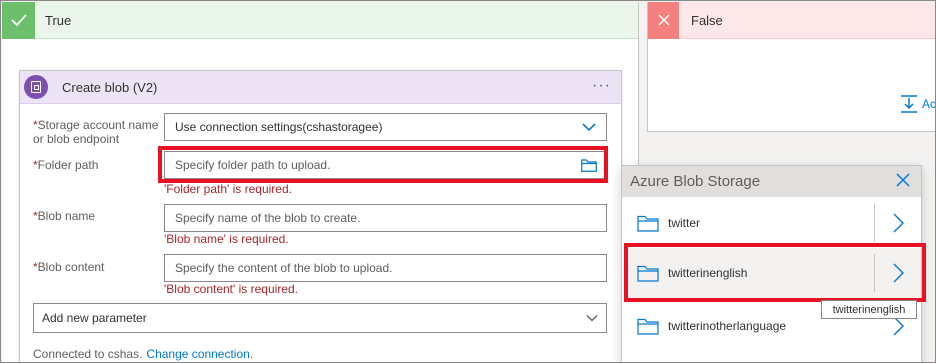 This screenshot has height=363, width=936. I want to click on add-action-button: Ac, so click(917, 104).